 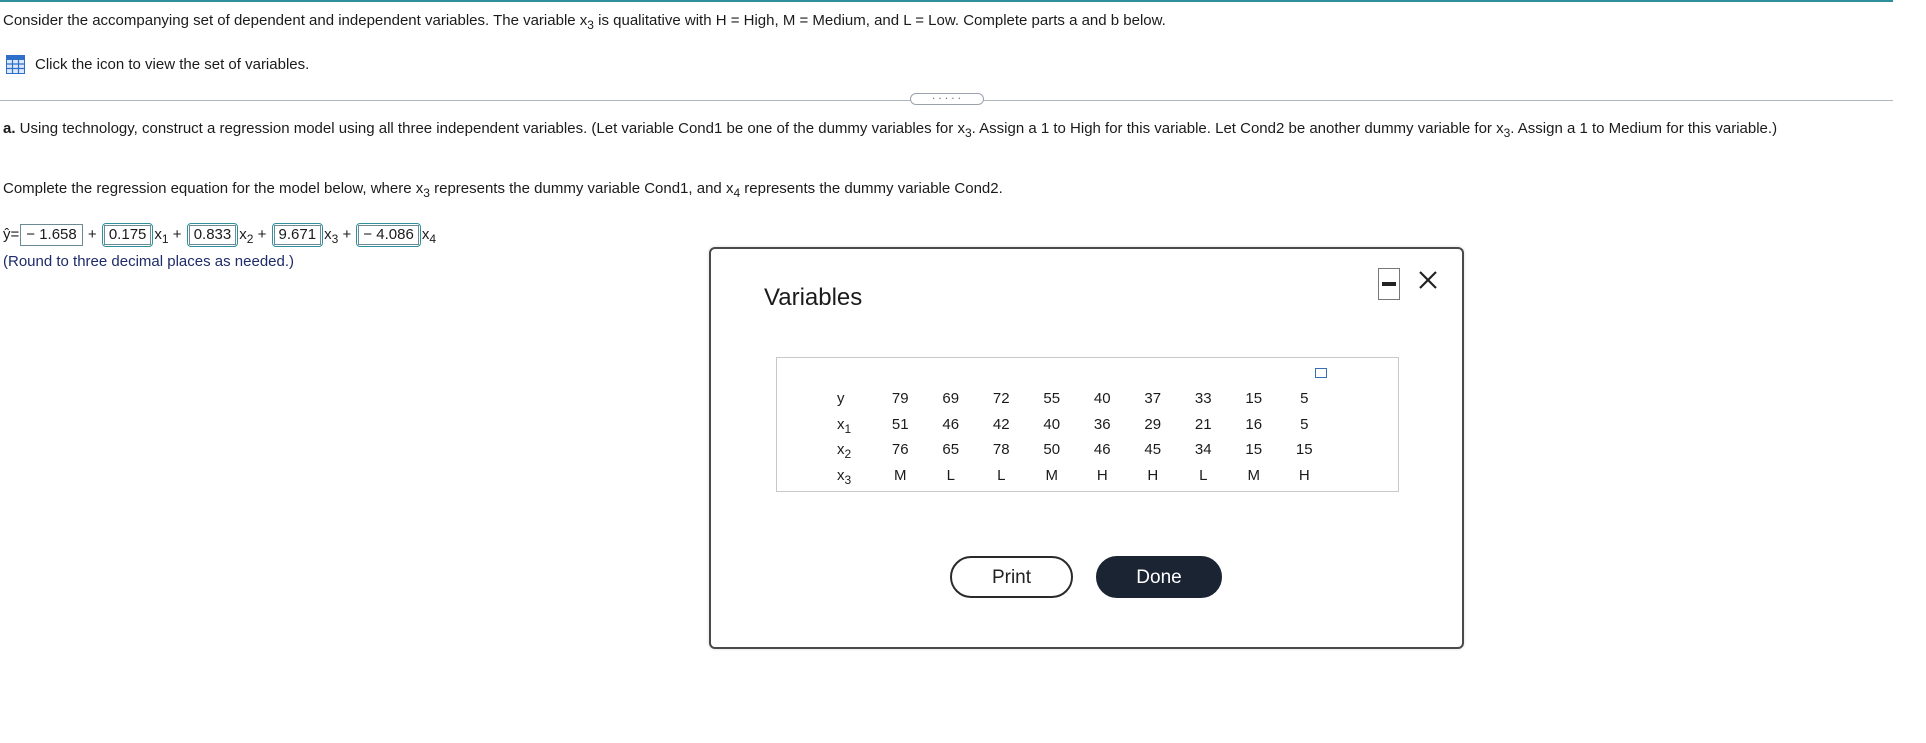 I want to click on print-button: Print, so click(x=1011, y=577).